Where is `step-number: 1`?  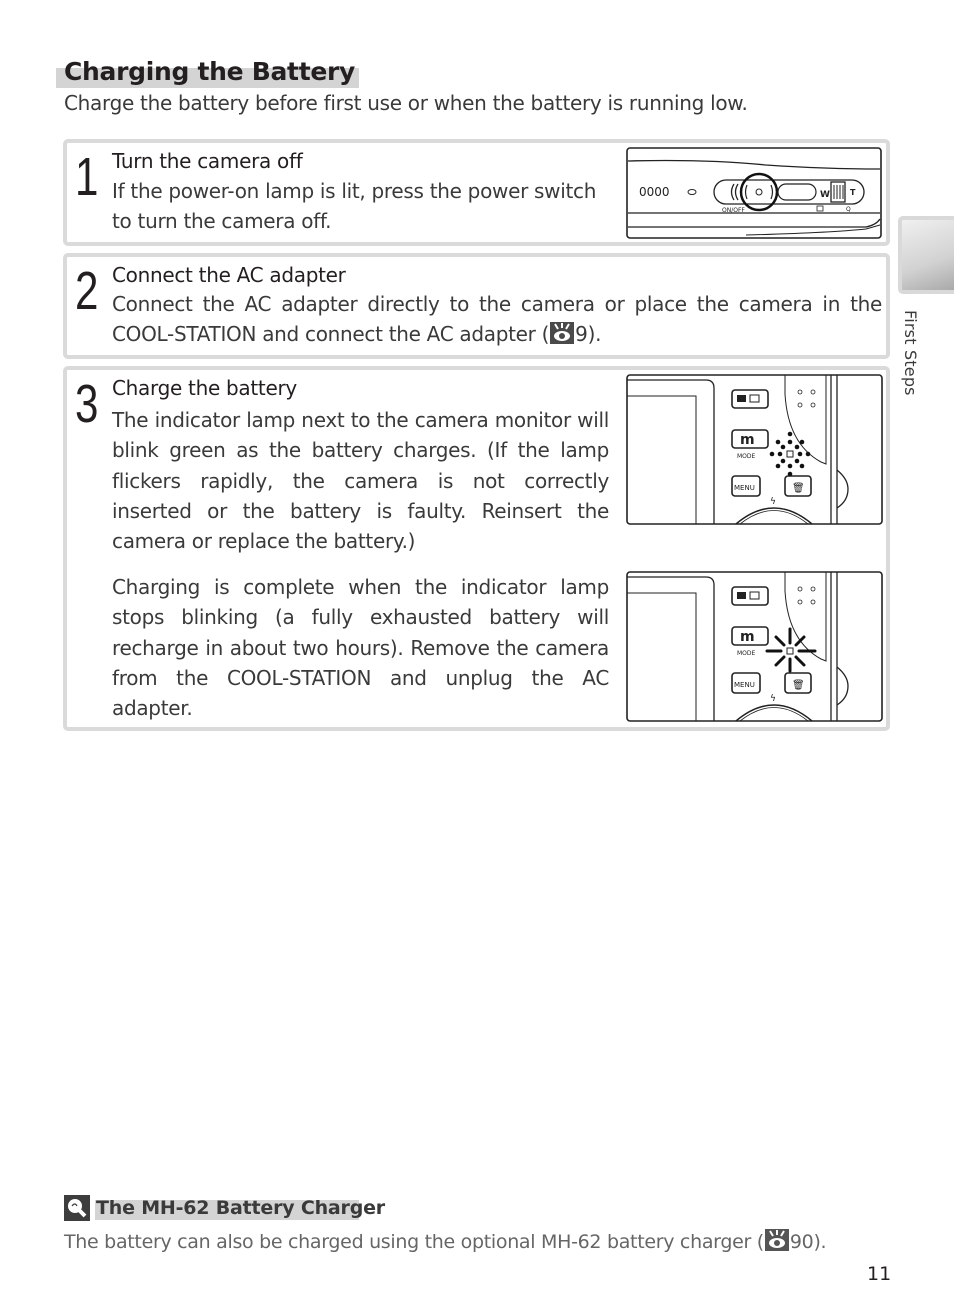
step-number: 1 is located at coordinates (87, 177).